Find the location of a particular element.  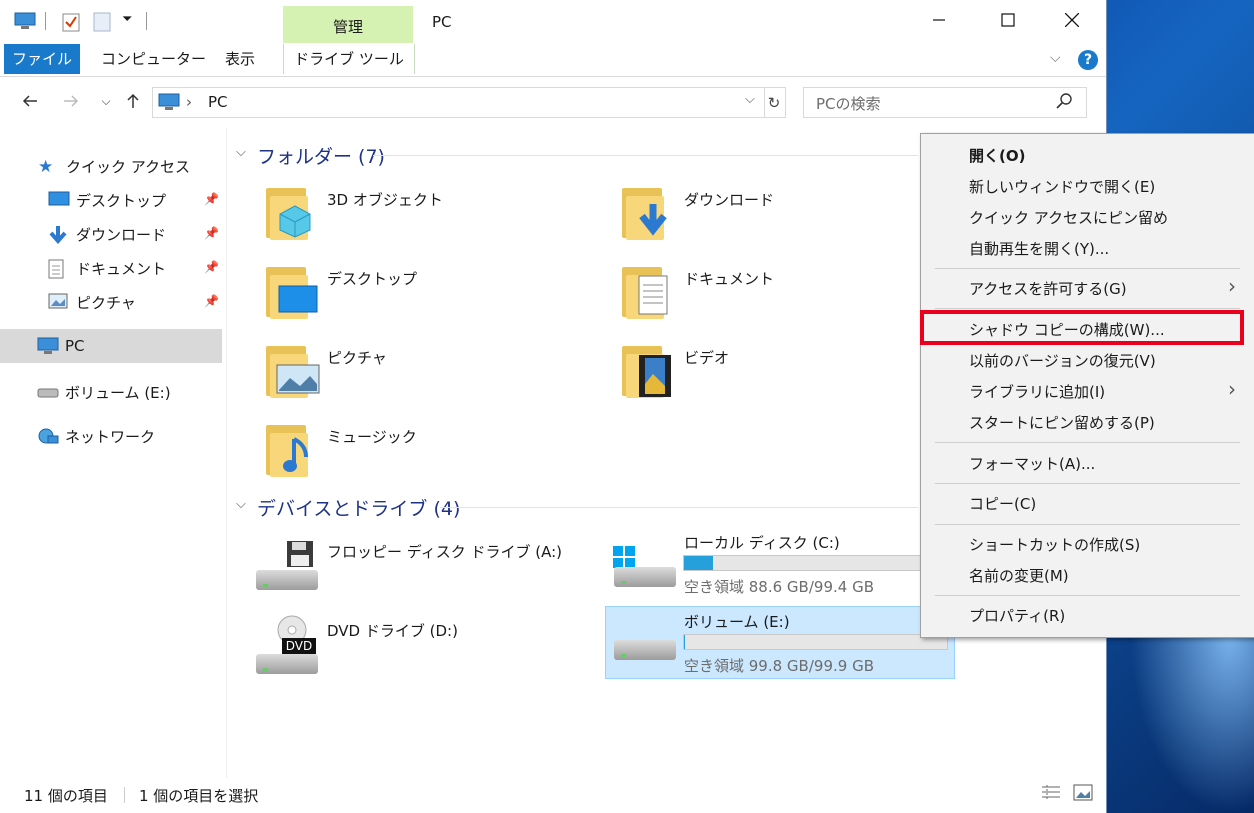

sidebar-item-downloads: ダウンロード 📌 is located at coordinates (111, 234).